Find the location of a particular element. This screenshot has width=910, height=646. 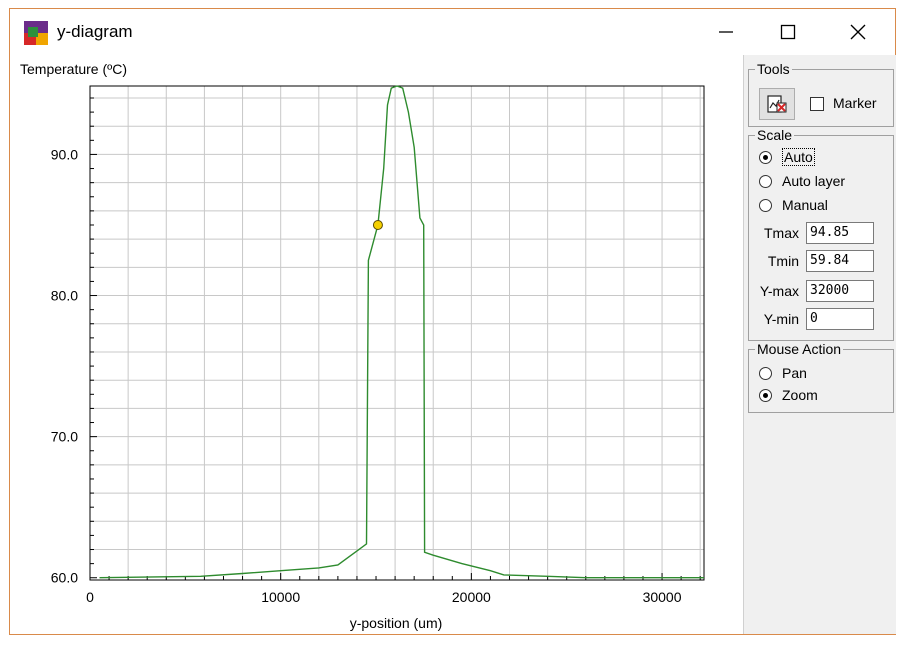

y-tick-label: 90.0 is located at coordinates (64, 154).